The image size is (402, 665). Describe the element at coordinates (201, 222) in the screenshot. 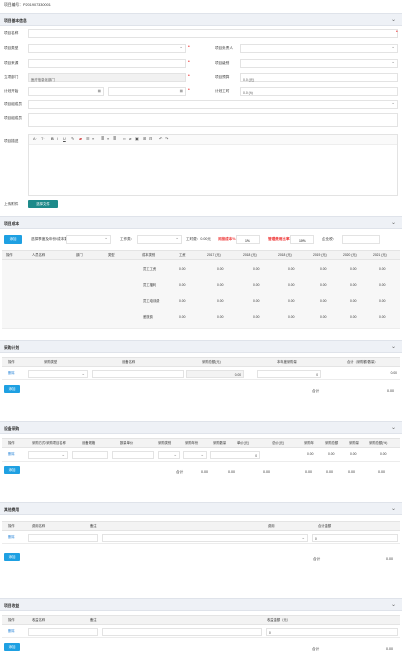

I see `section-cost-header: 项目成本 ⌄` at that location.